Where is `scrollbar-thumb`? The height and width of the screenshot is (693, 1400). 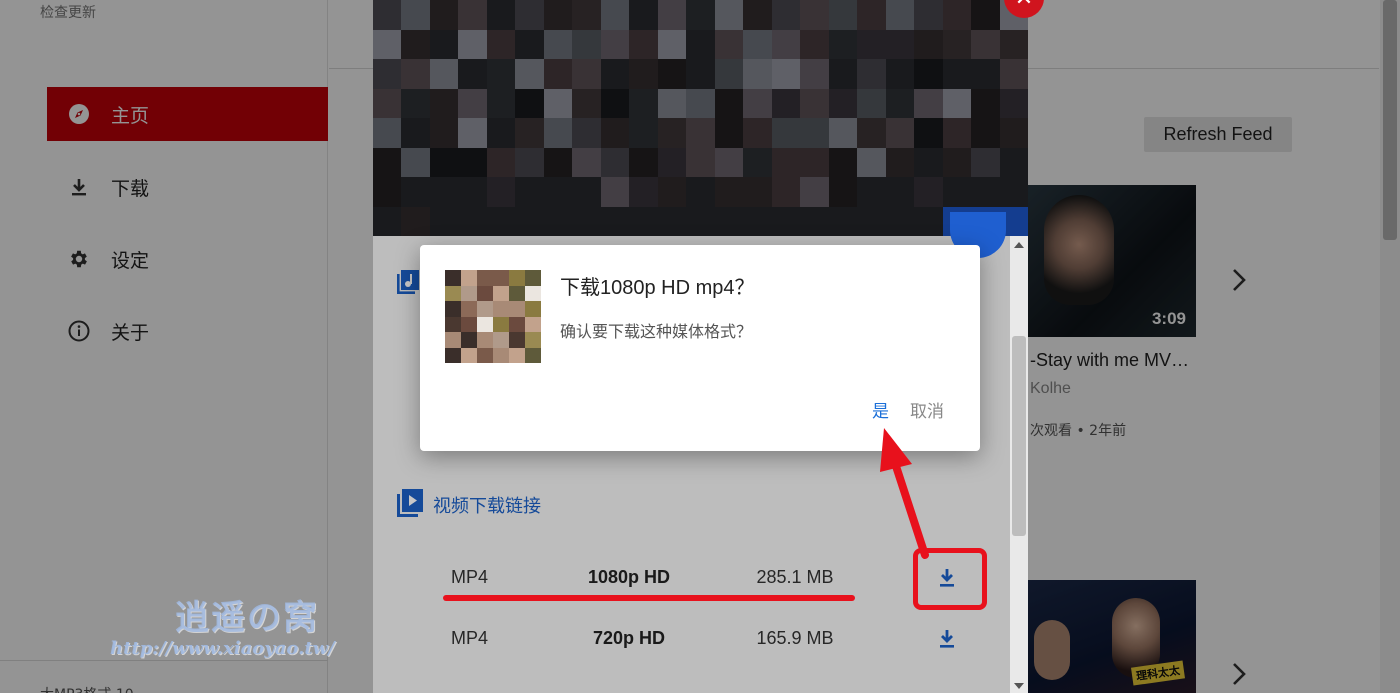 scrollbar-thumb is located at coordinates (1019, 436).